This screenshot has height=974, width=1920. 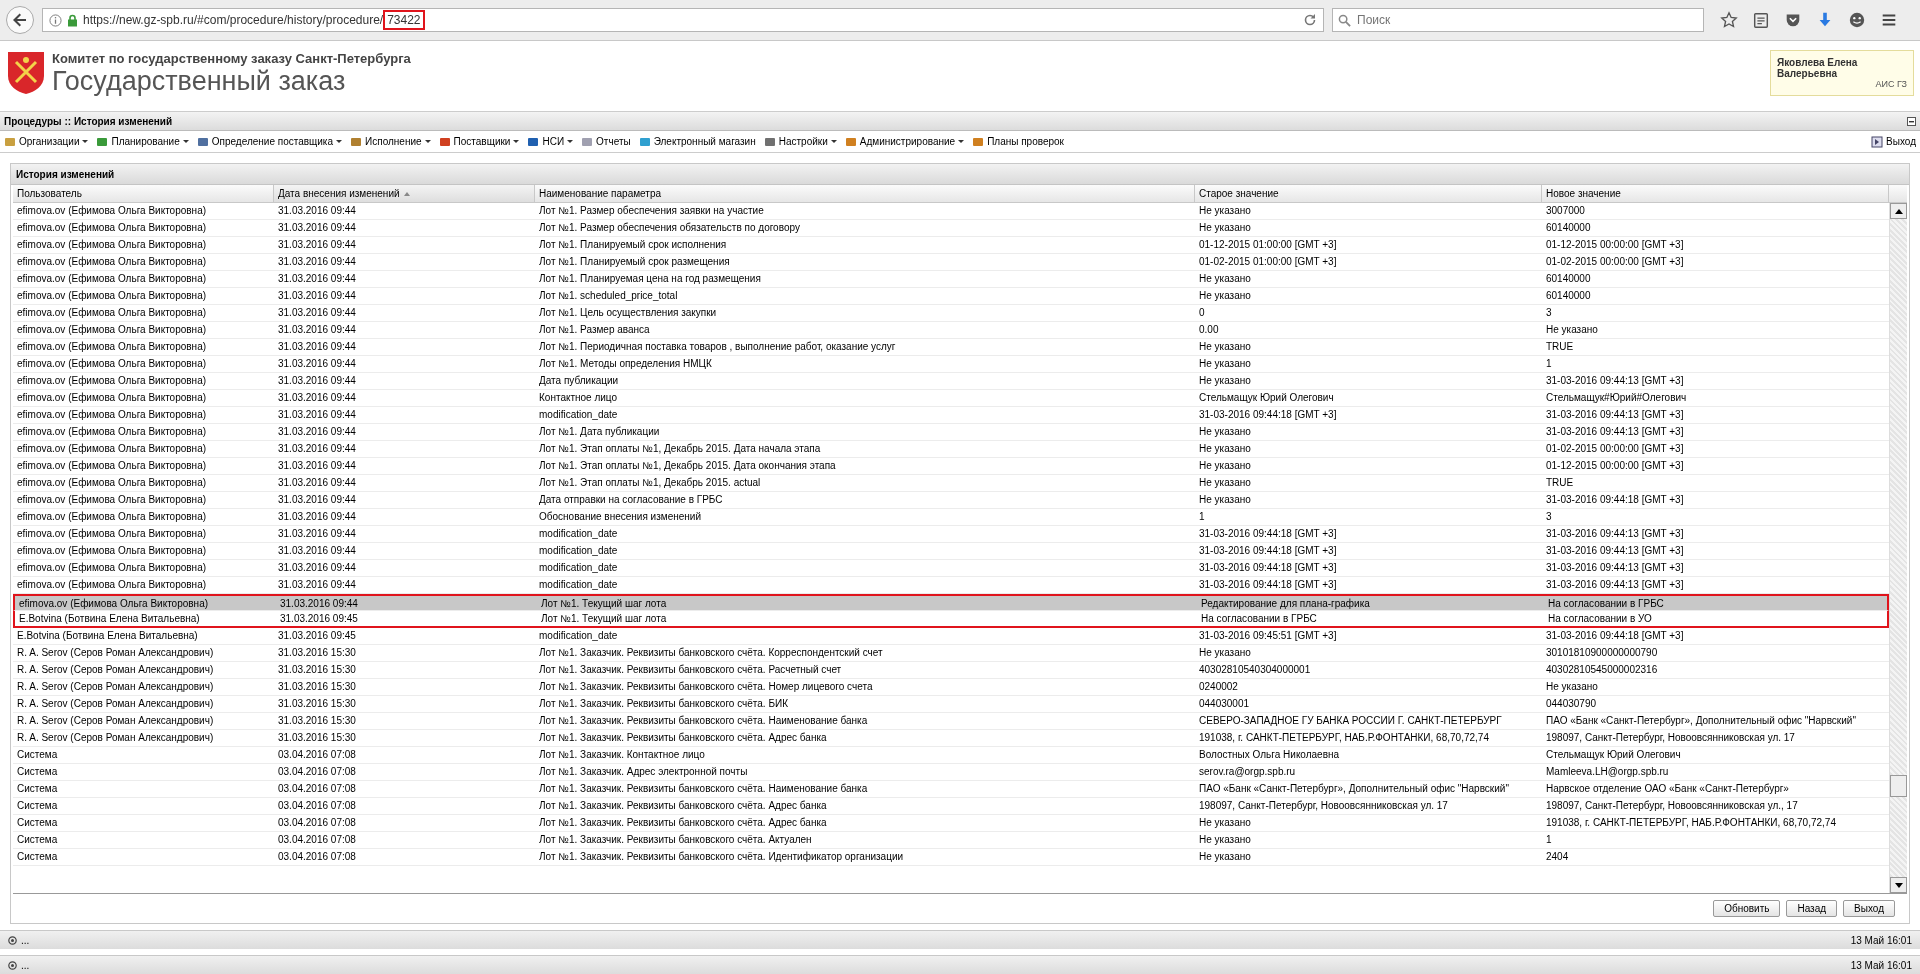 I want to click on table-row: R. A. Serov (Серов Роман Александрович) 31.03.2016 15:30 Лот №1. Заказчик. Реквизиты банковского счёта. БИК 044030001 044030790, so click(x=951, y=704).